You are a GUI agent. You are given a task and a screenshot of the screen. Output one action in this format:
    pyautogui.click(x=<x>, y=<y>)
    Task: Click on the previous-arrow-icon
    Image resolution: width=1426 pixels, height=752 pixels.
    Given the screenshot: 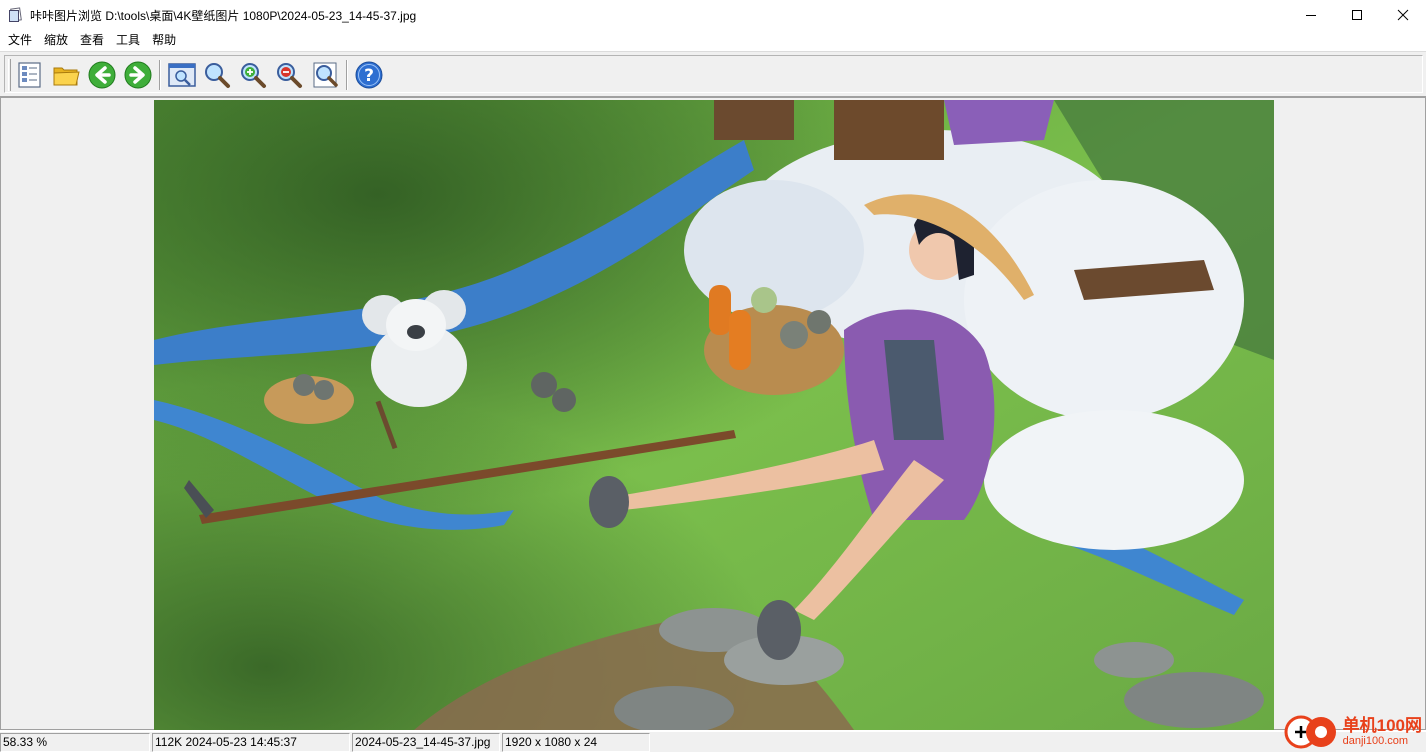 What is the action you would take?
    pyautogui.click(x=102, y=75)
    